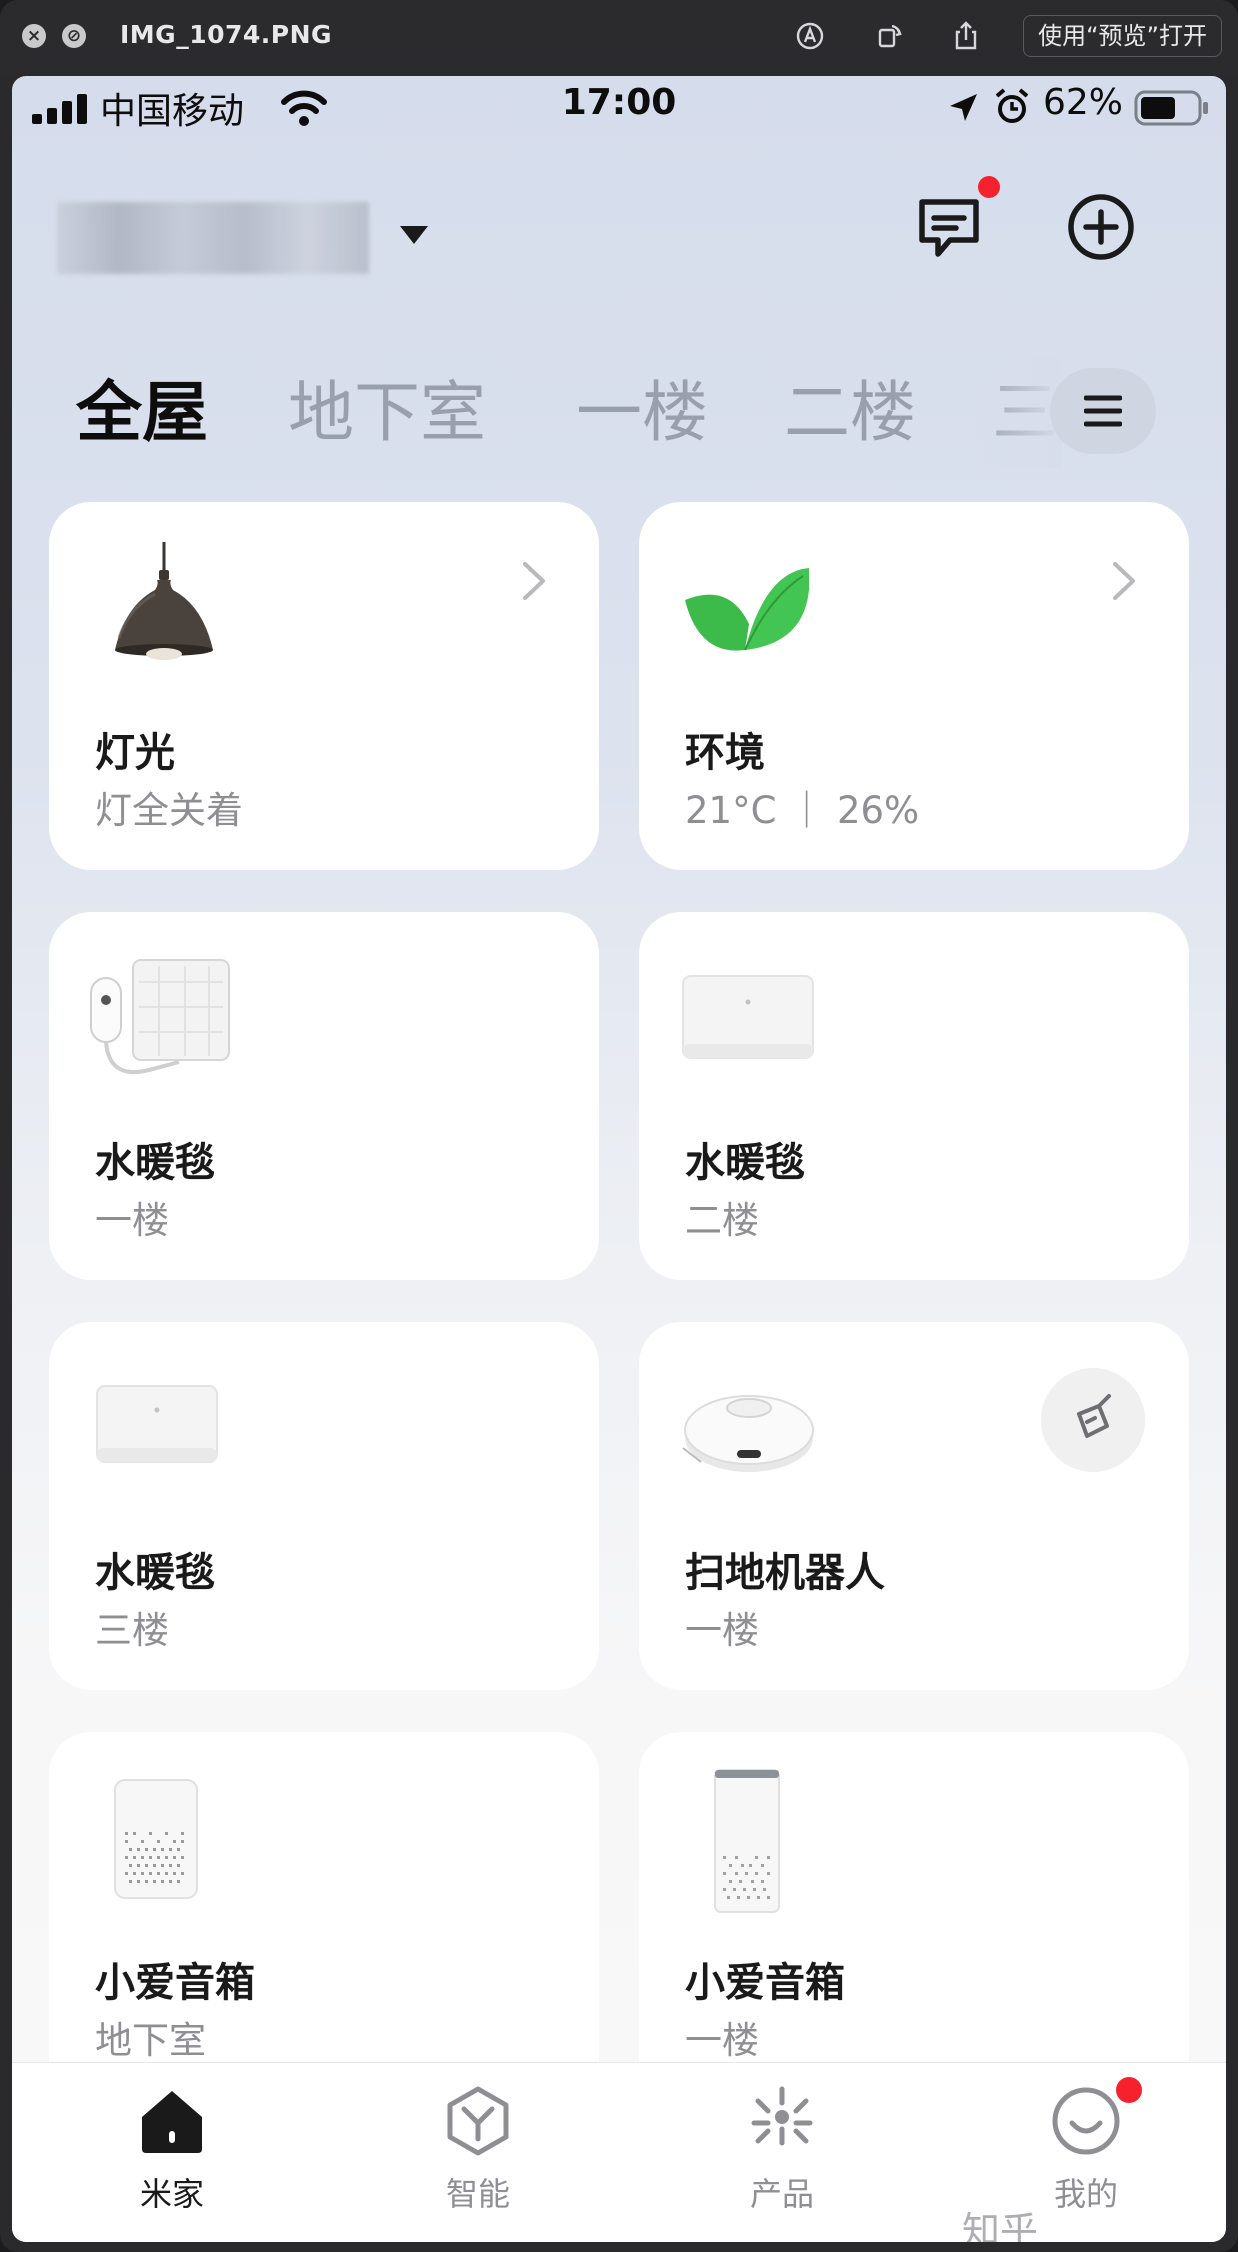 The width and height of the screenshot is (1238, 2252). Describe the element at coordinates (722, 1220) in the screenshot. I see `card-location: 二楼` at that location.